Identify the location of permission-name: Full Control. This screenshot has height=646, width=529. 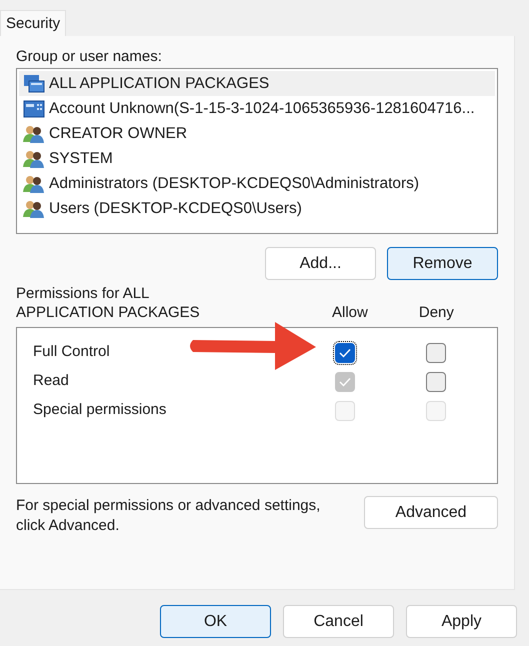
(72, 352).